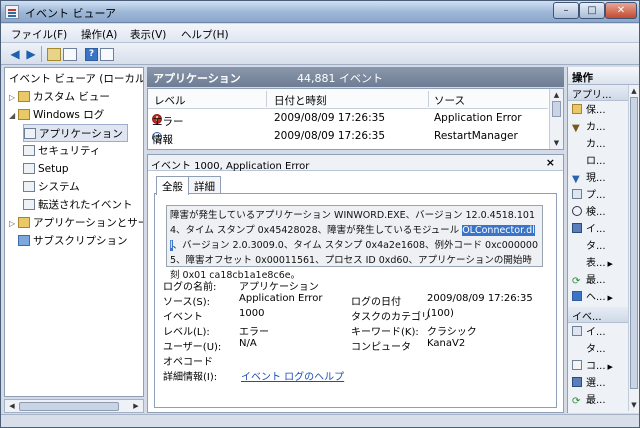  Describe the element at coordinates (300, 100) in the screenshot. I see `column-header-date-time: 日付と時刻` at that location.